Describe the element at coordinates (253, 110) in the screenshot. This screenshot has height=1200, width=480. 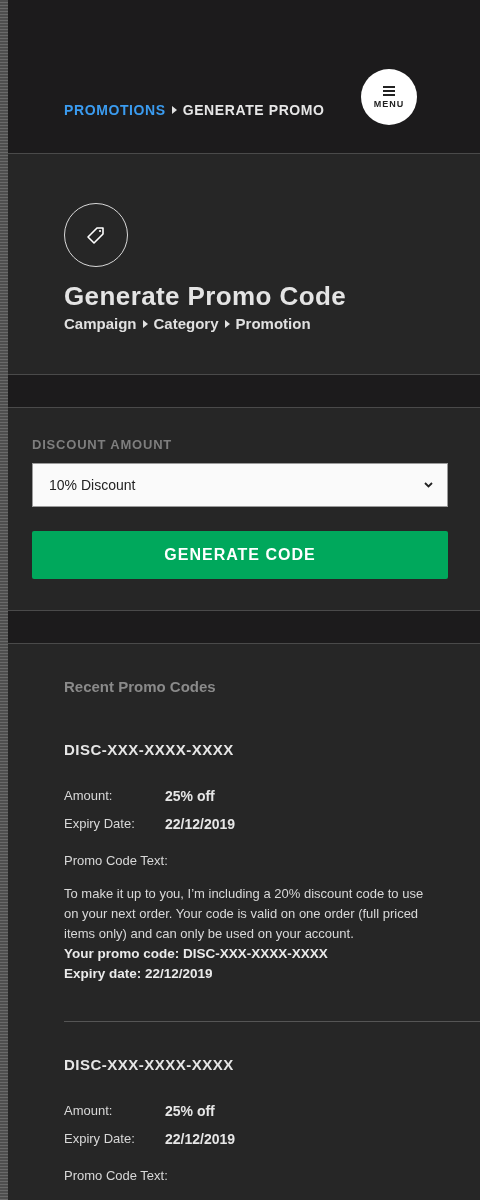
I see `breadcrumb-link: GENERATE PROMO` at that location.